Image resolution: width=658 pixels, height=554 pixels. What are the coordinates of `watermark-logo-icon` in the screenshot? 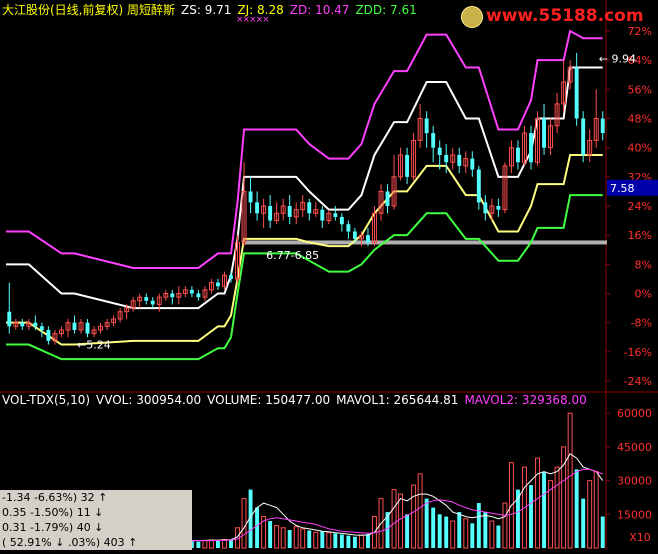 It's located at (472, 17).